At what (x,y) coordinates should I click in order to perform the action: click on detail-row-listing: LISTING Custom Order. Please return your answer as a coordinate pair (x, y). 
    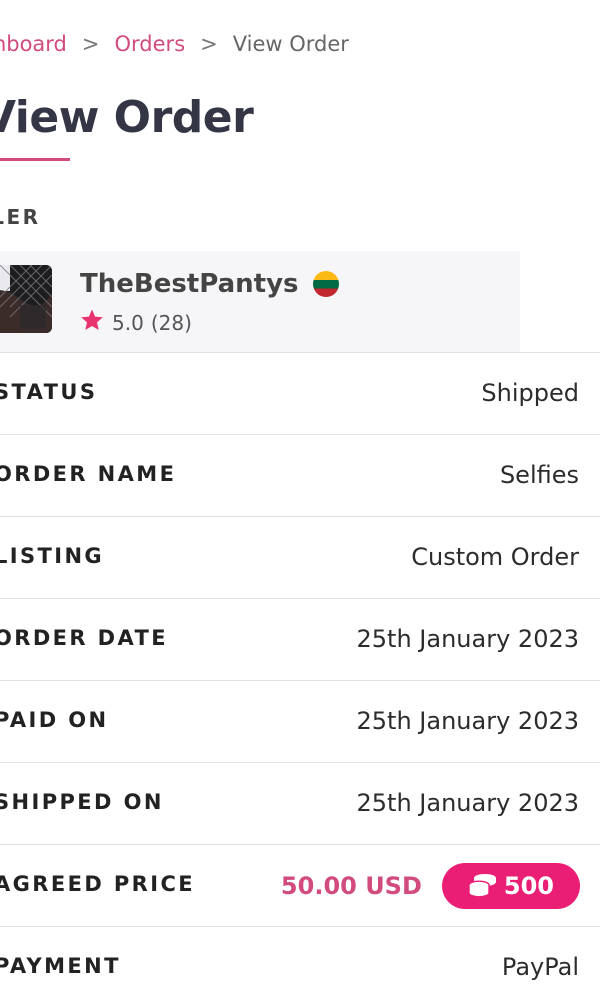
    Looking at the image, I should click on (300, 557).